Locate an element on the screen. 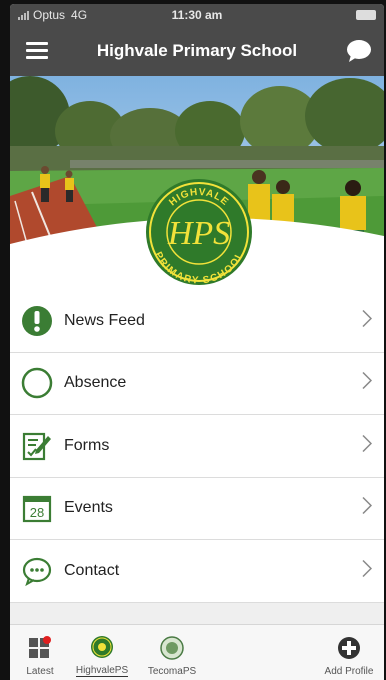 Image resolution: width=386 pixels, height=680 pixels. tab-label: Latest is located at coordinates (40, 671).